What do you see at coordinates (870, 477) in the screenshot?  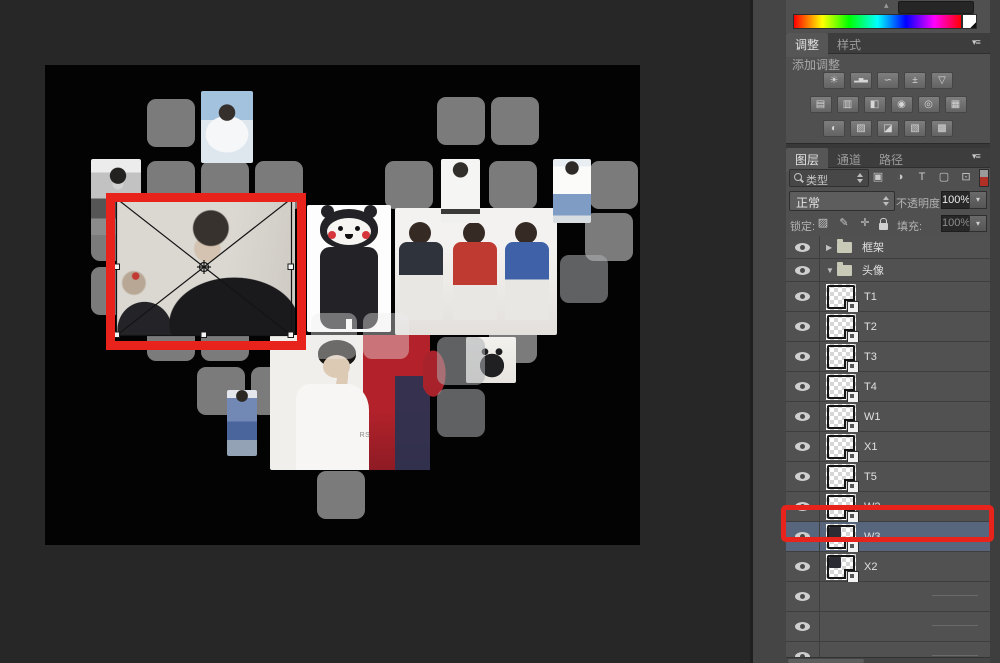 I see `layer-name: T5` at bounding box center [870, 477].